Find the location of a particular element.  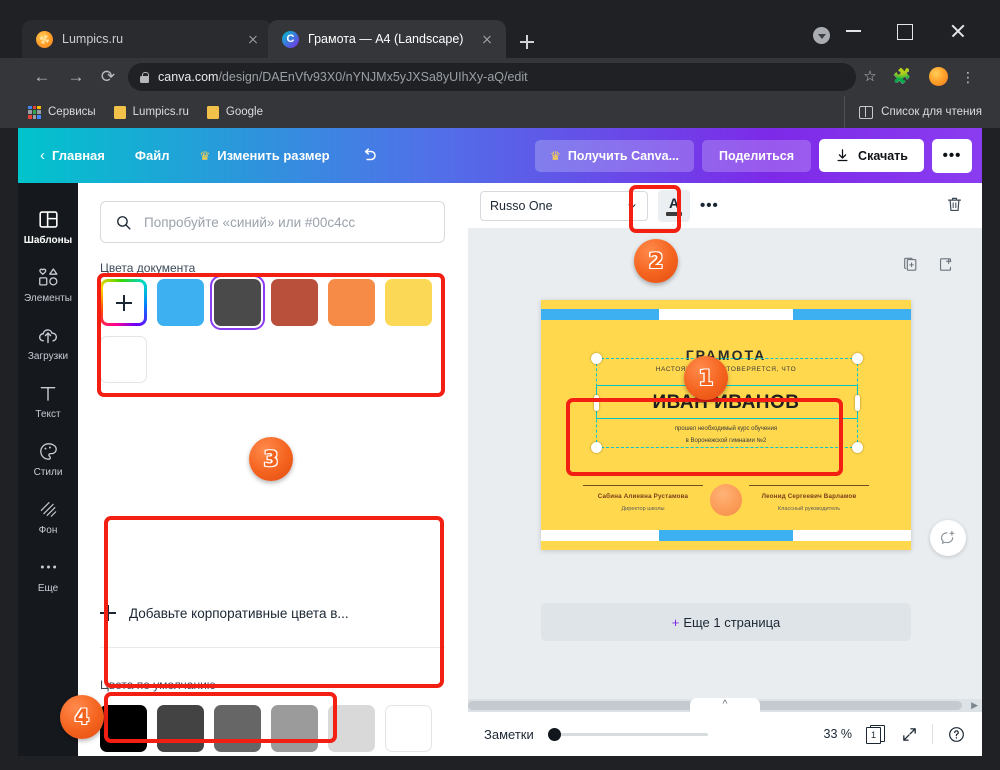

file-label: Файл is located at coordinates (152, 155).